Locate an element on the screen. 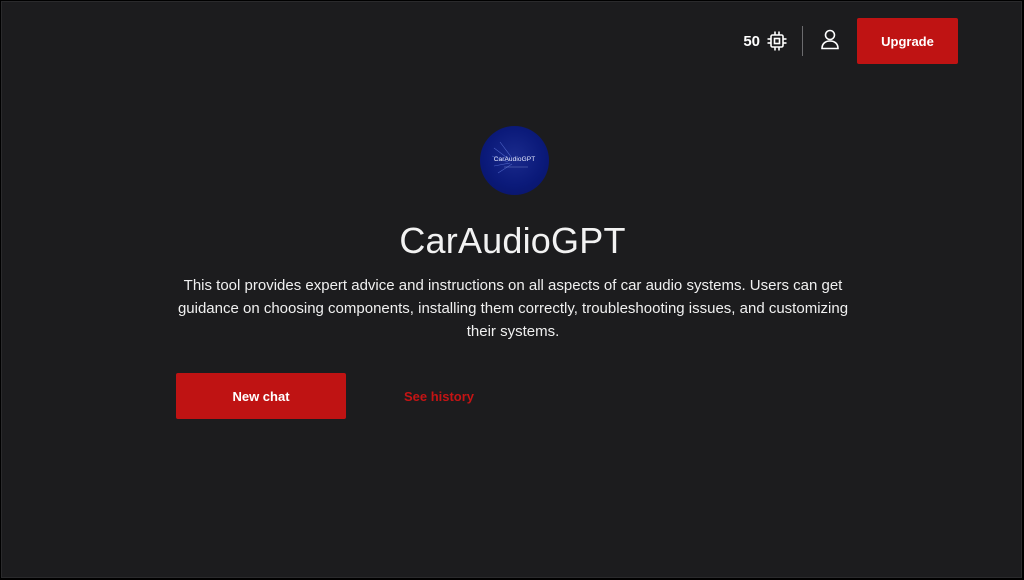  tool-title: CarAudioGPT is located at coordinates (512, 240).